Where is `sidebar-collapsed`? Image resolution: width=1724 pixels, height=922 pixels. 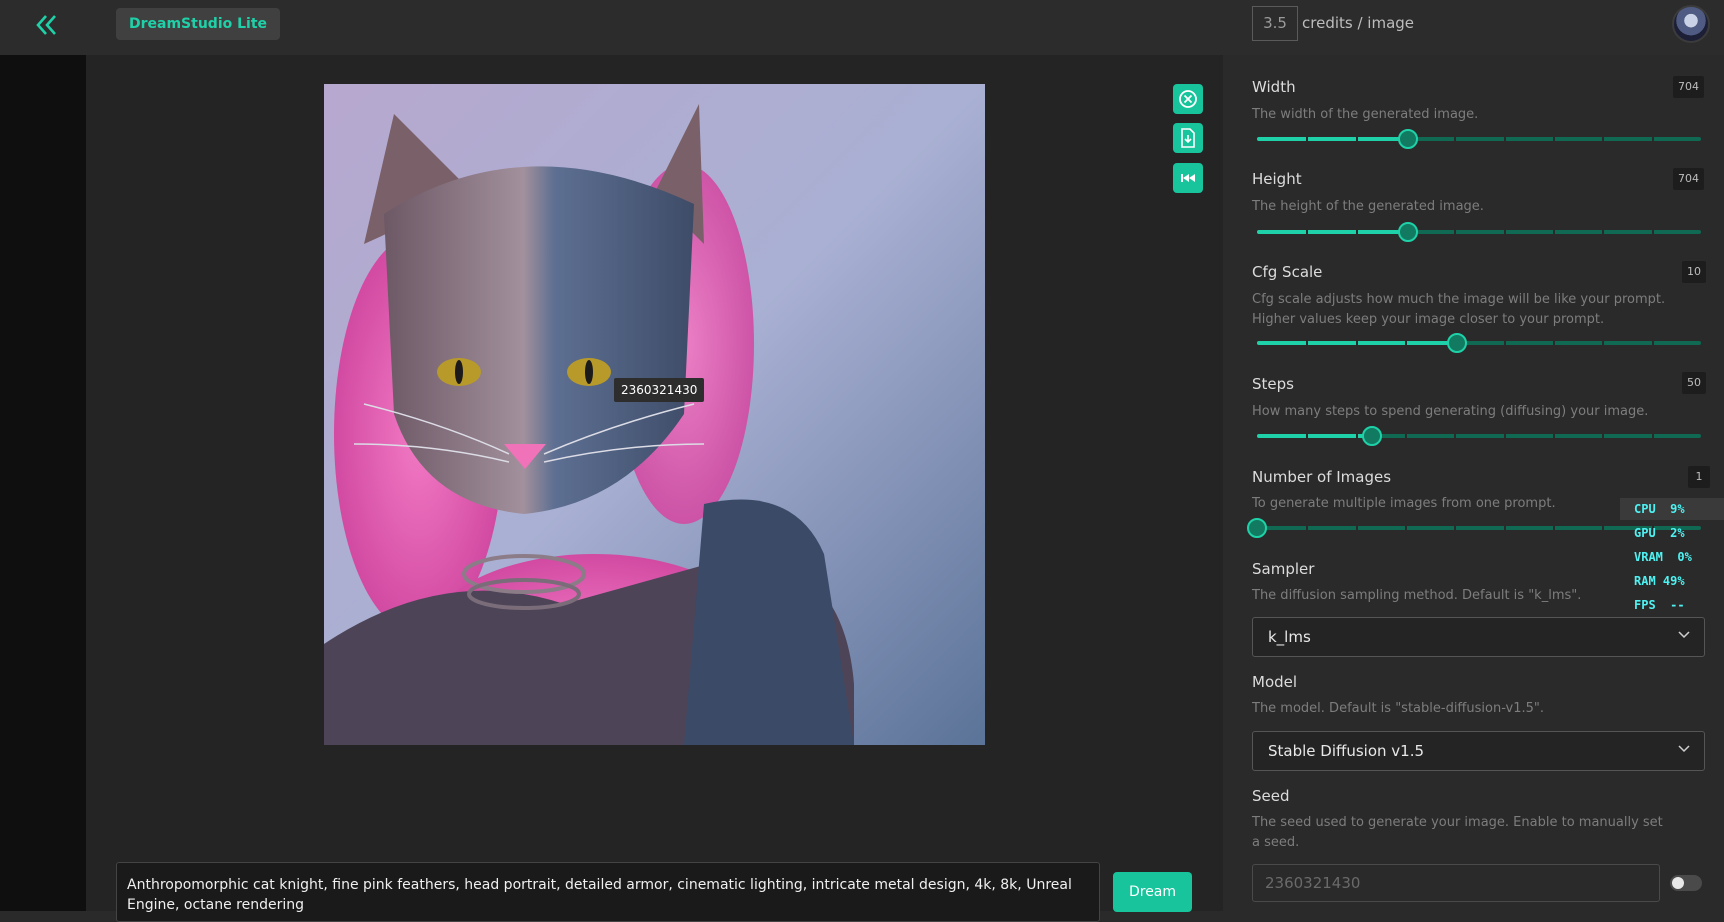
sidebar-collapsed is located at coordinates (43, 483).